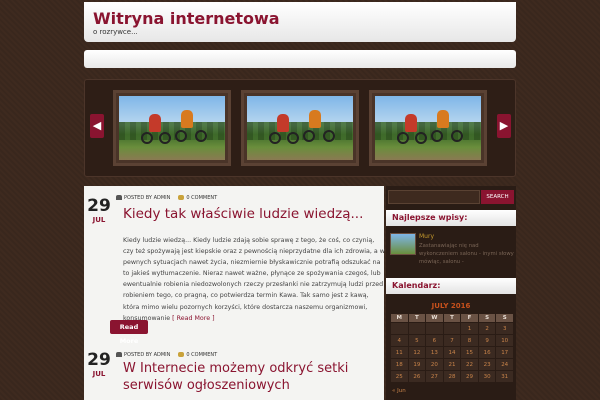  Describe the element at coordinates (399, 391) in the screenshot. I see `calendar-prev-link: « Jun` at that location.